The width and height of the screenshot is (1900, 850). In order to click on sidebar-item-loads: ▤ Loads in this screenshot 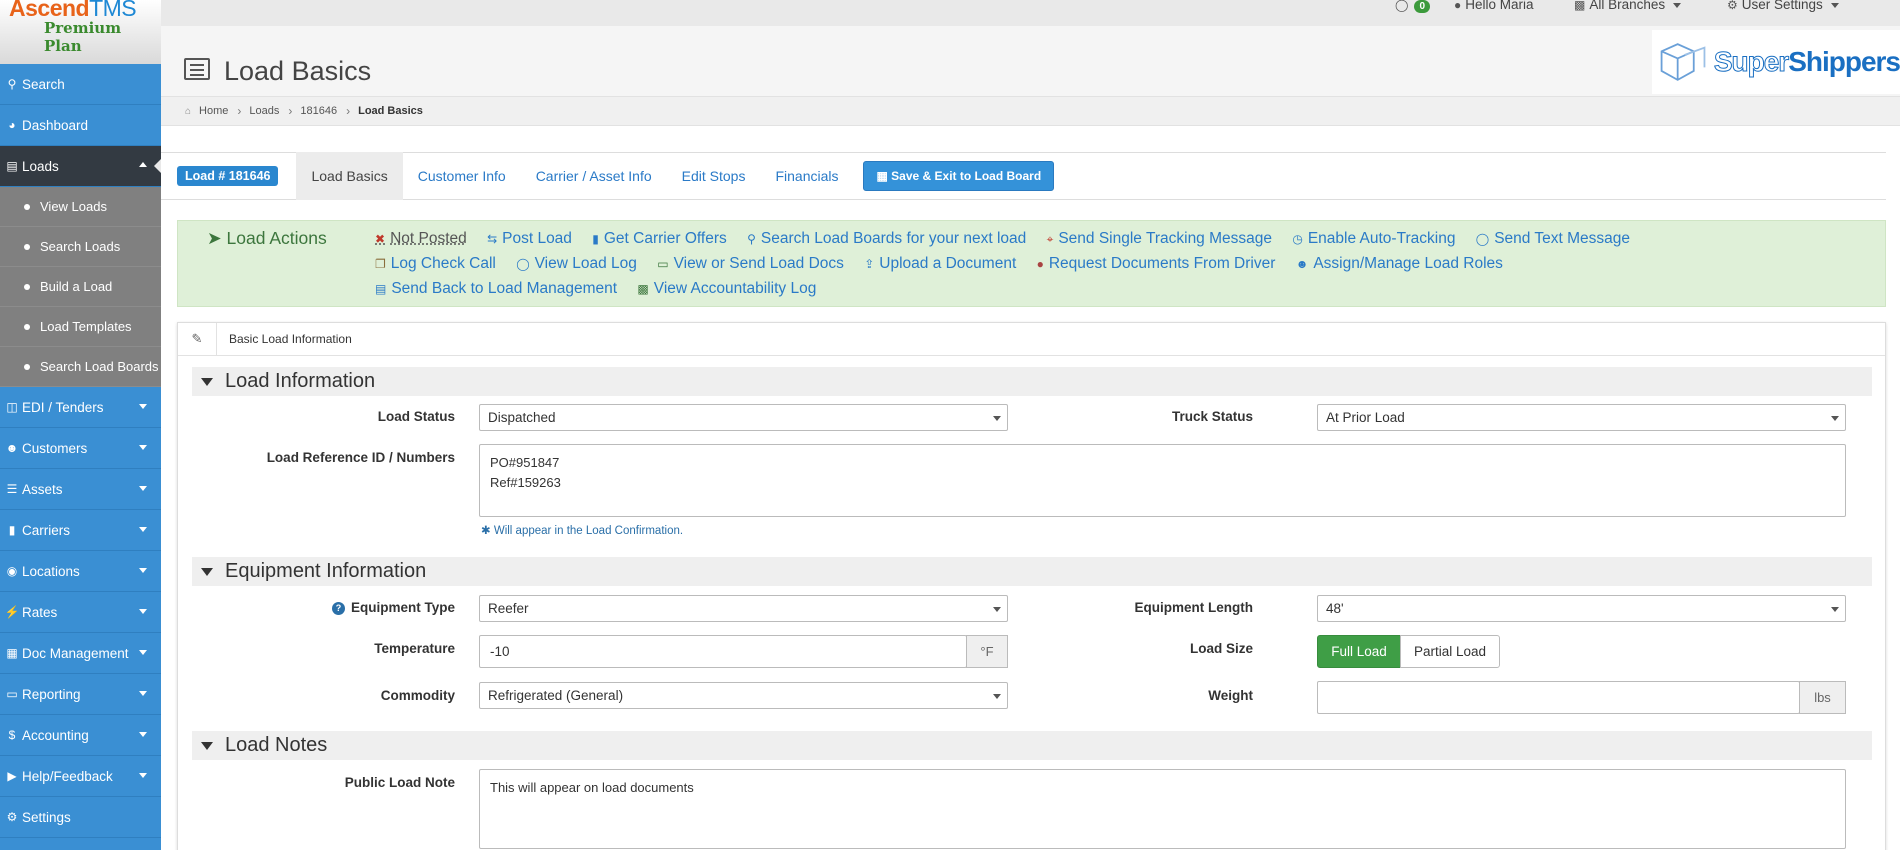, I will do `click(81, 166)`.